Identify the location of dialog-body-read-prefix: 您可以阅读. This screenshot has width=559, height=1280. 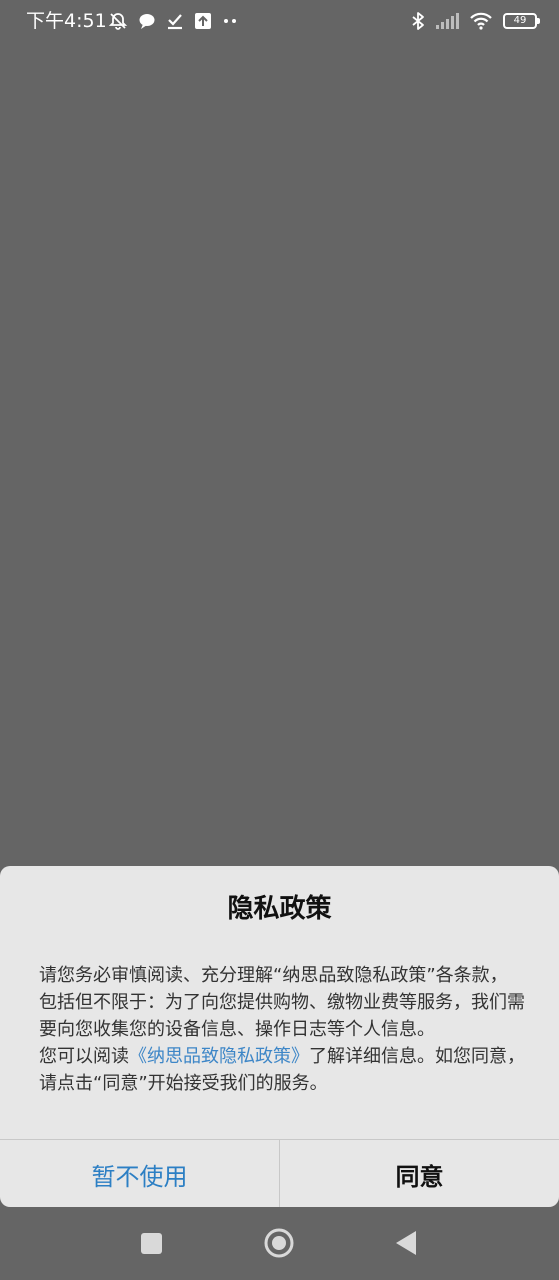
(84, 1056).